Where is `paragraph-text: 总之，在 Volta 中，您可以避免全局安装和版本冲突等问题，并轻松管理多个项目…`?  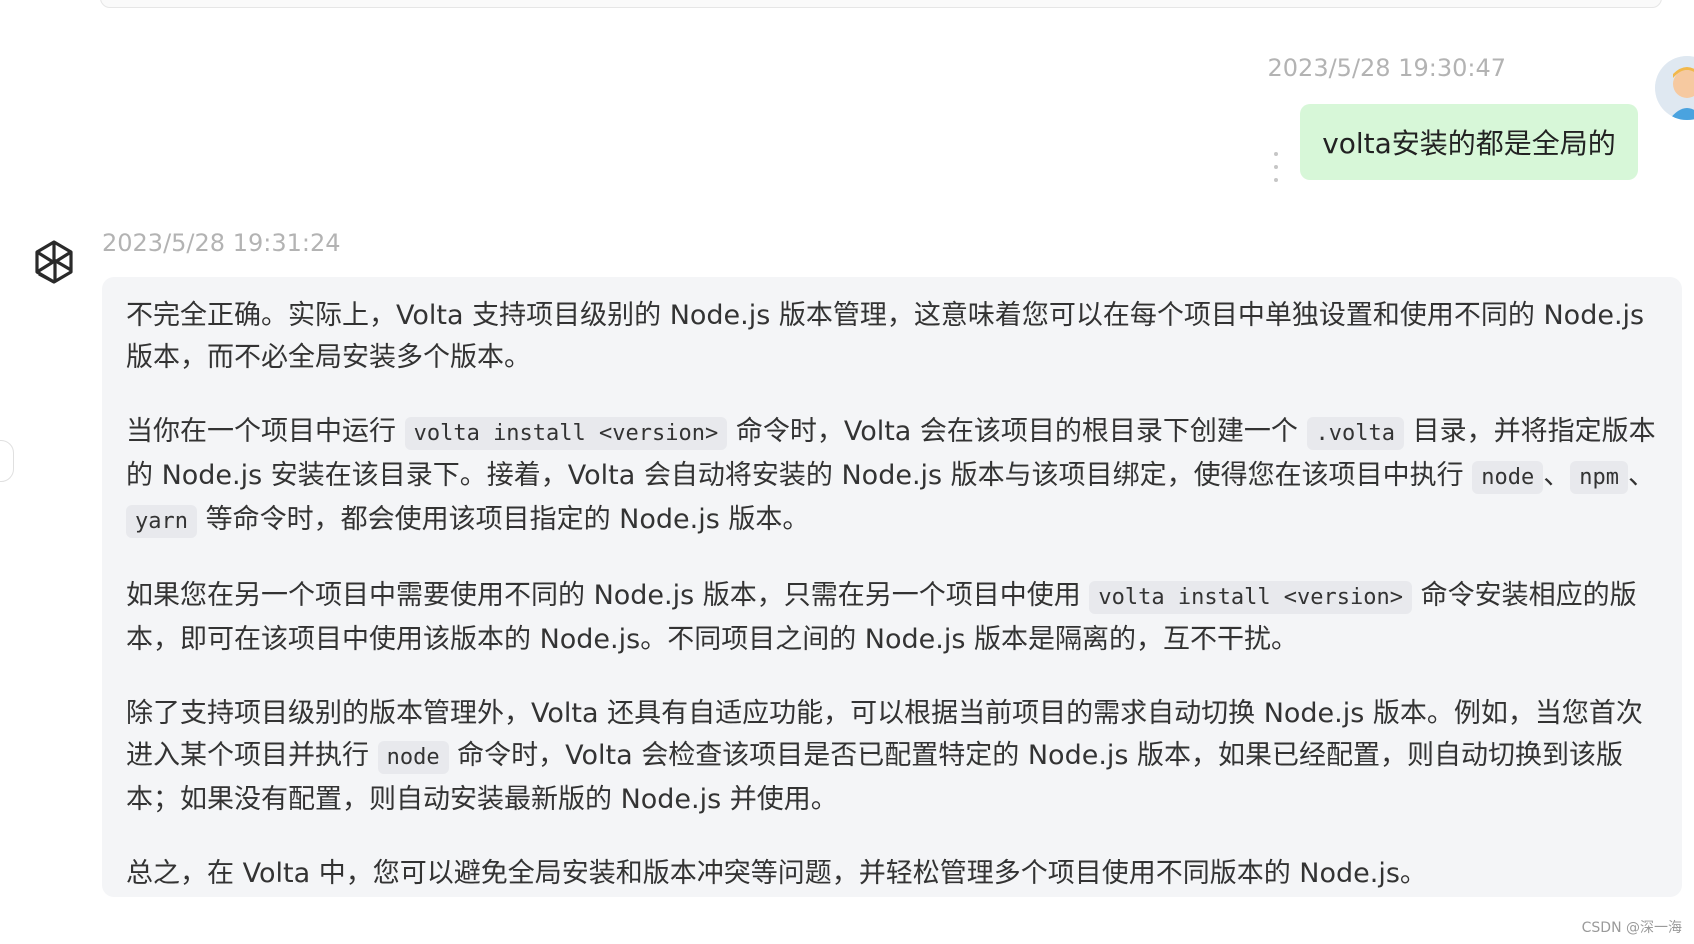 paragraph-text: 总之，在 Volta 中，您可以避免全局安装和版本冲突等问题，并轻松管理多个项目… is located at coordinates (776, 873).